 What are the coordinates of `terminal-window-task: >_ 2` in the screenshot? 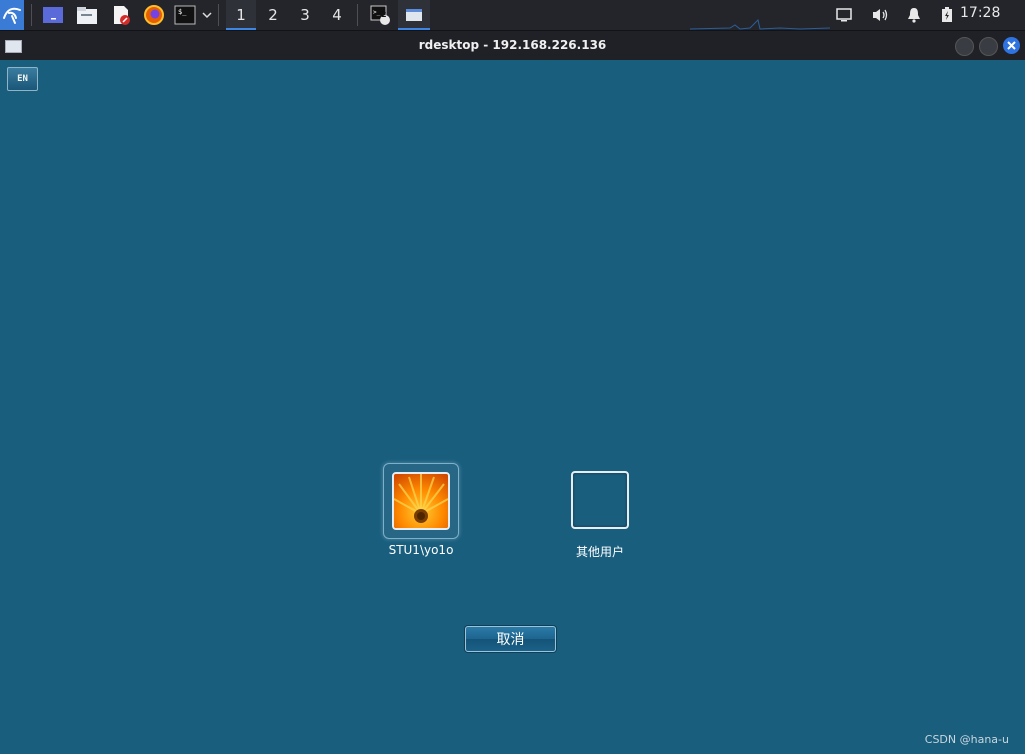 It's located at (380, 15).